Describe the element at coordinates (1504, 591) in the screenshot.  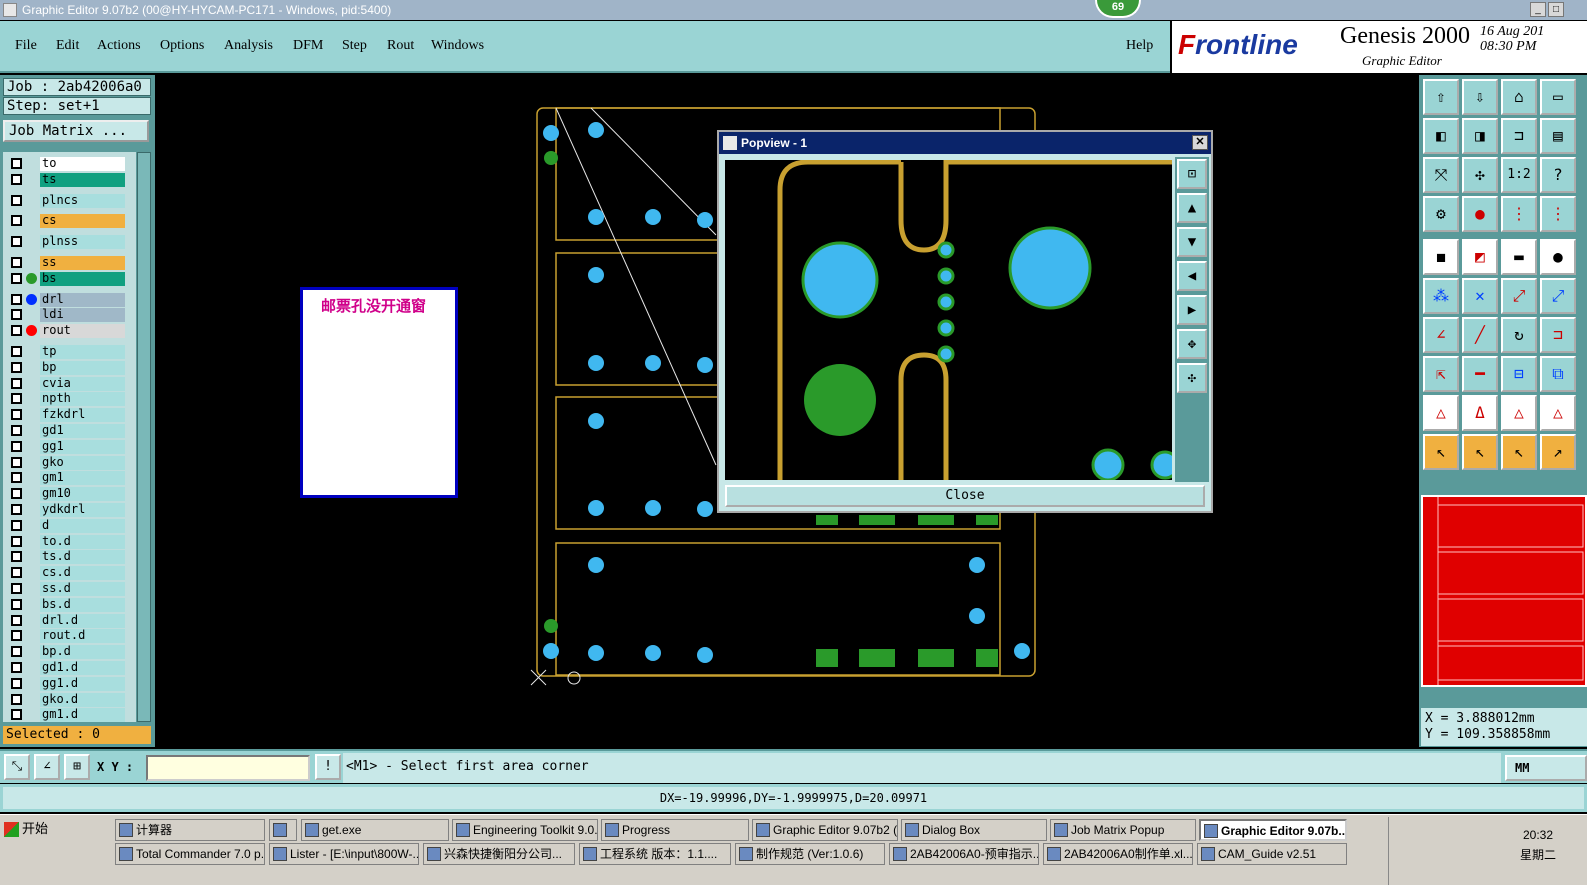
I see `overview-map` at that location.